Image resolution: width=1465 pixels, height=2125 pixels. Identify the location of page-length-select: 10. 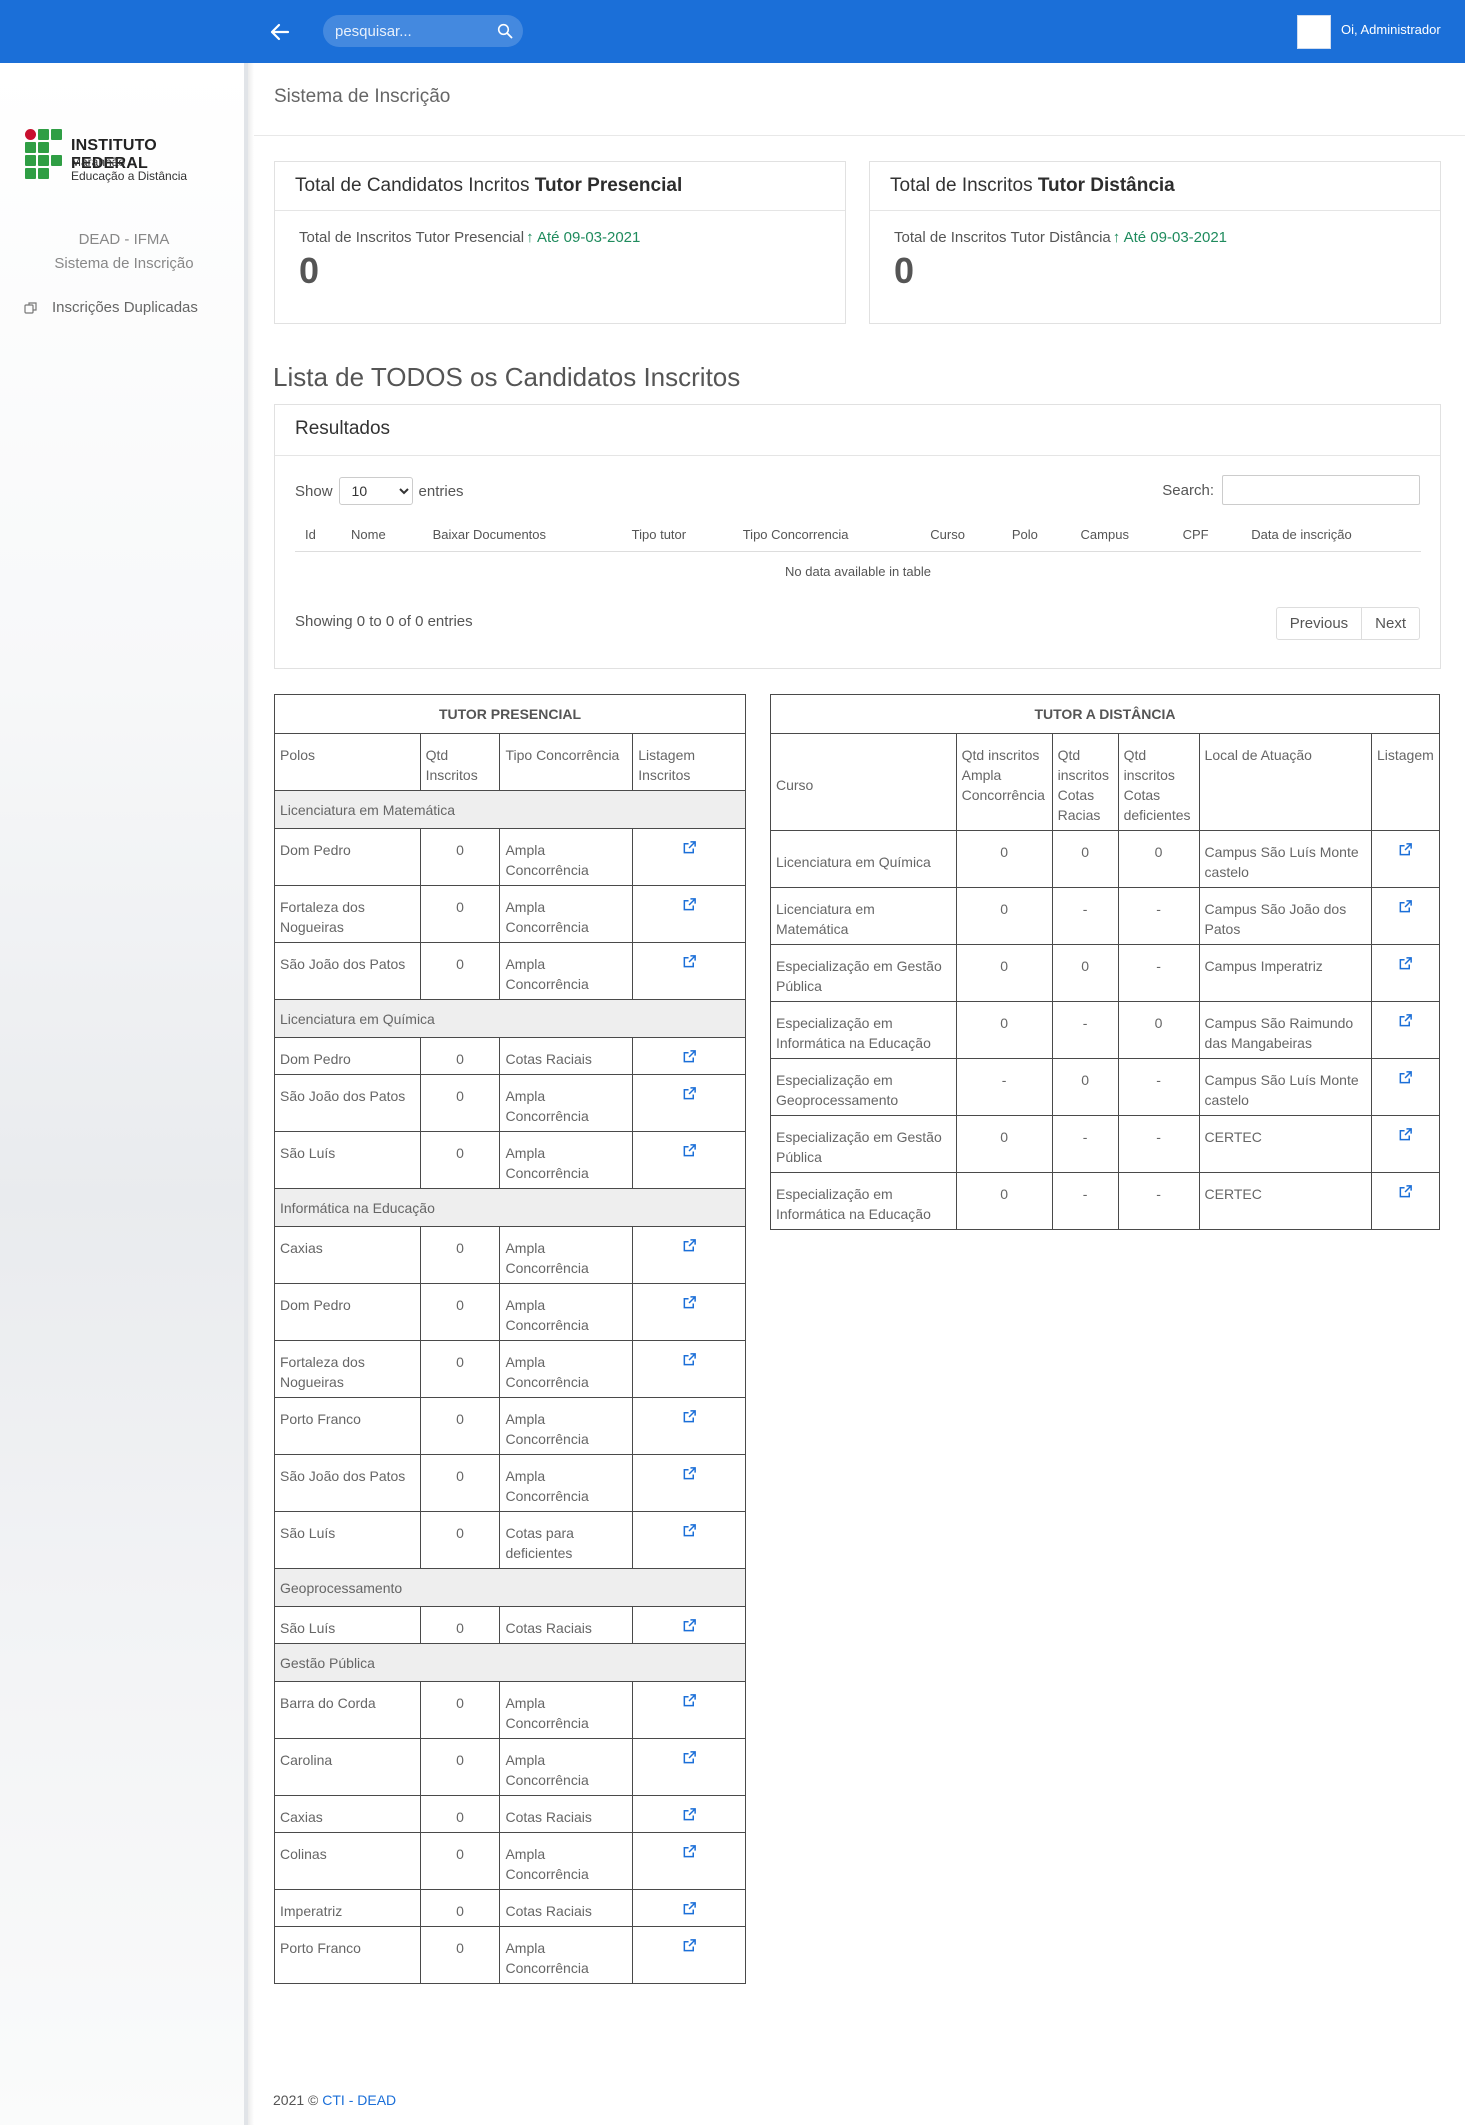
(375, 491).